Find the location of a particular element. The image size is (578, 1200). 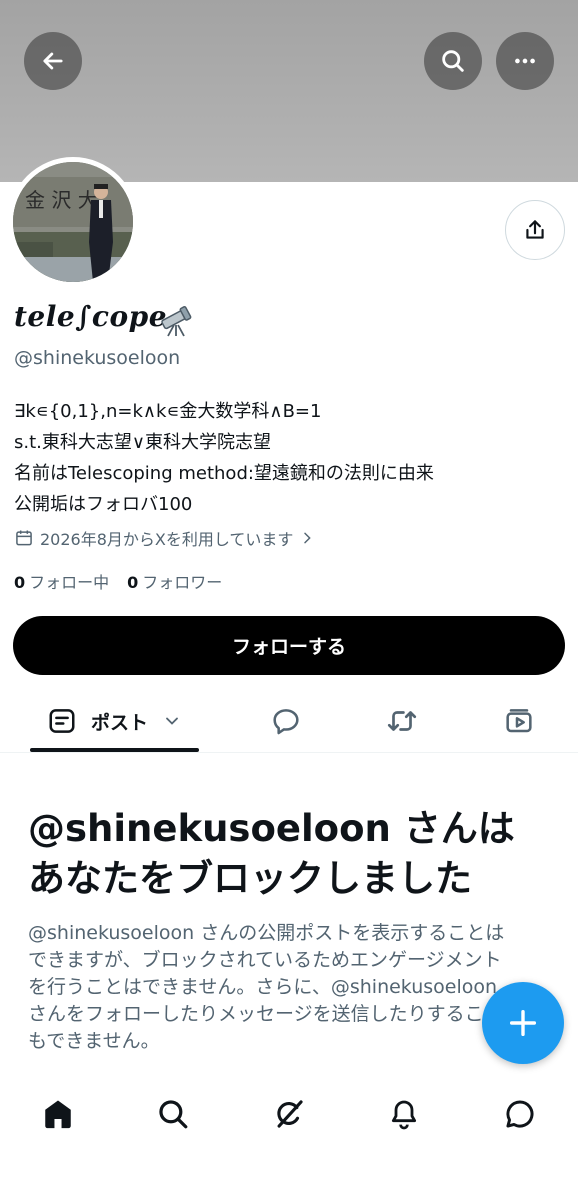

blocked-body-line: を行うことはできません。さらに、@shinekusoeloon is located at coordinates (263, 987).